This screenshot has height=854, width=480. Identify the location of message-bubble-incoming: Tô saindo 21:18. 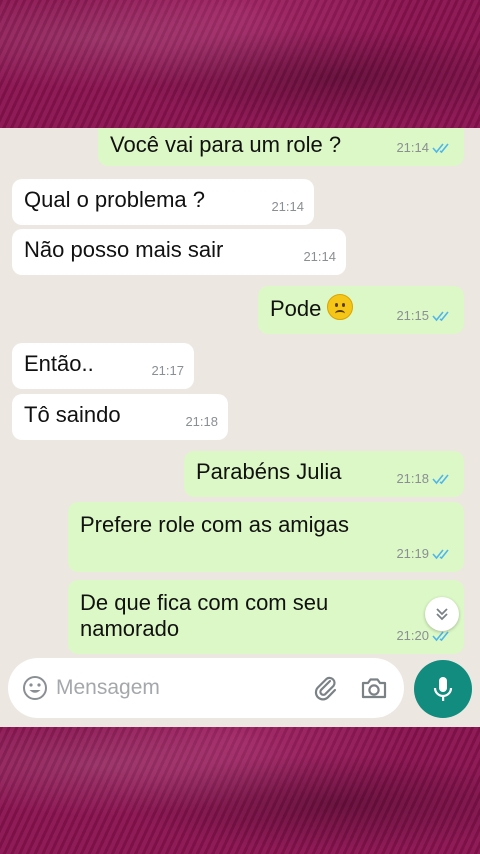
(120, 417).